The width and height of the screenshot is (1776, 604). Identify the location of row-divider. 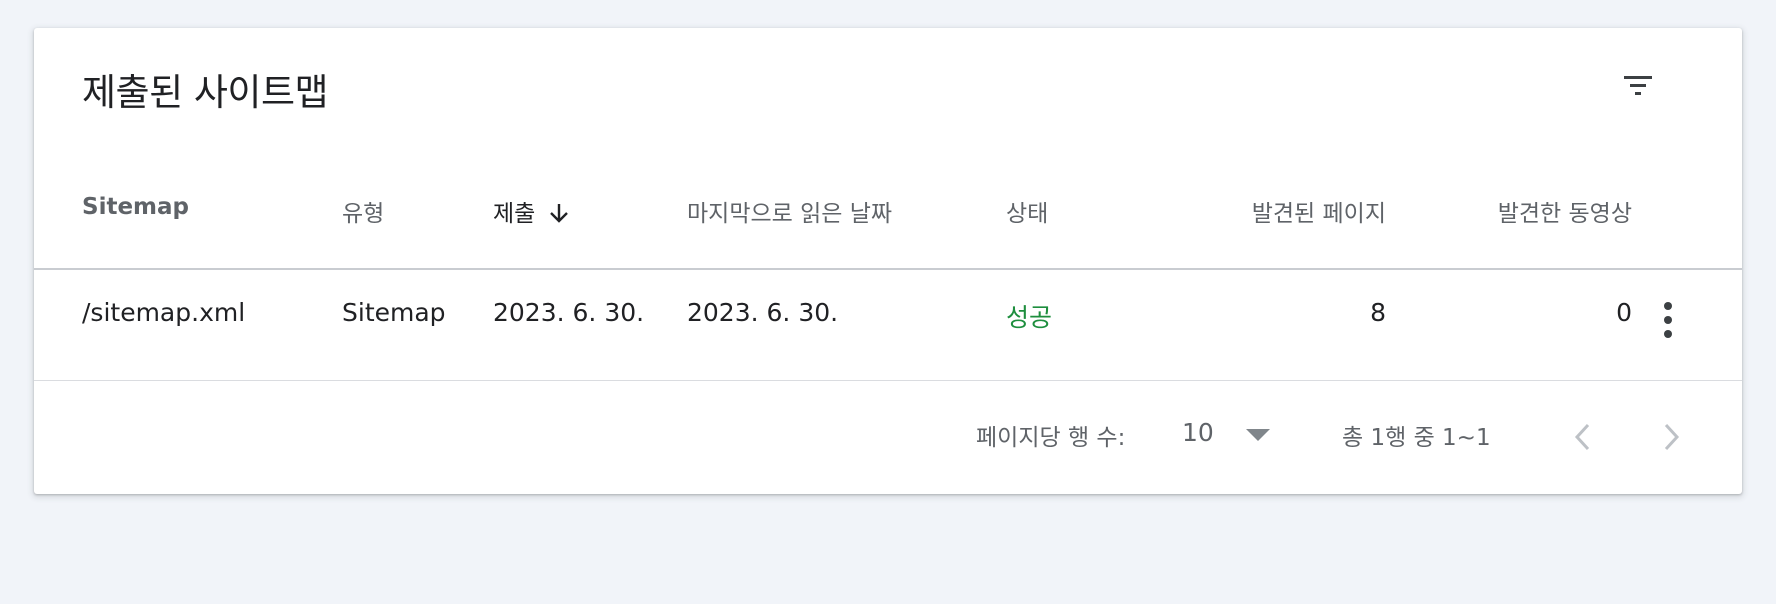
(888, 380).